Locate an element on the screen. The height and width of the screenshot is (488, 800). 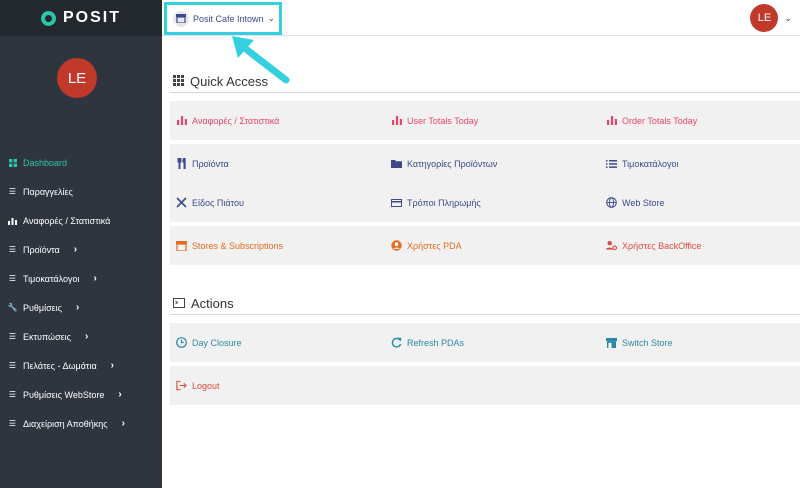
actions-header: Actions is located at coordinates (203, 303).